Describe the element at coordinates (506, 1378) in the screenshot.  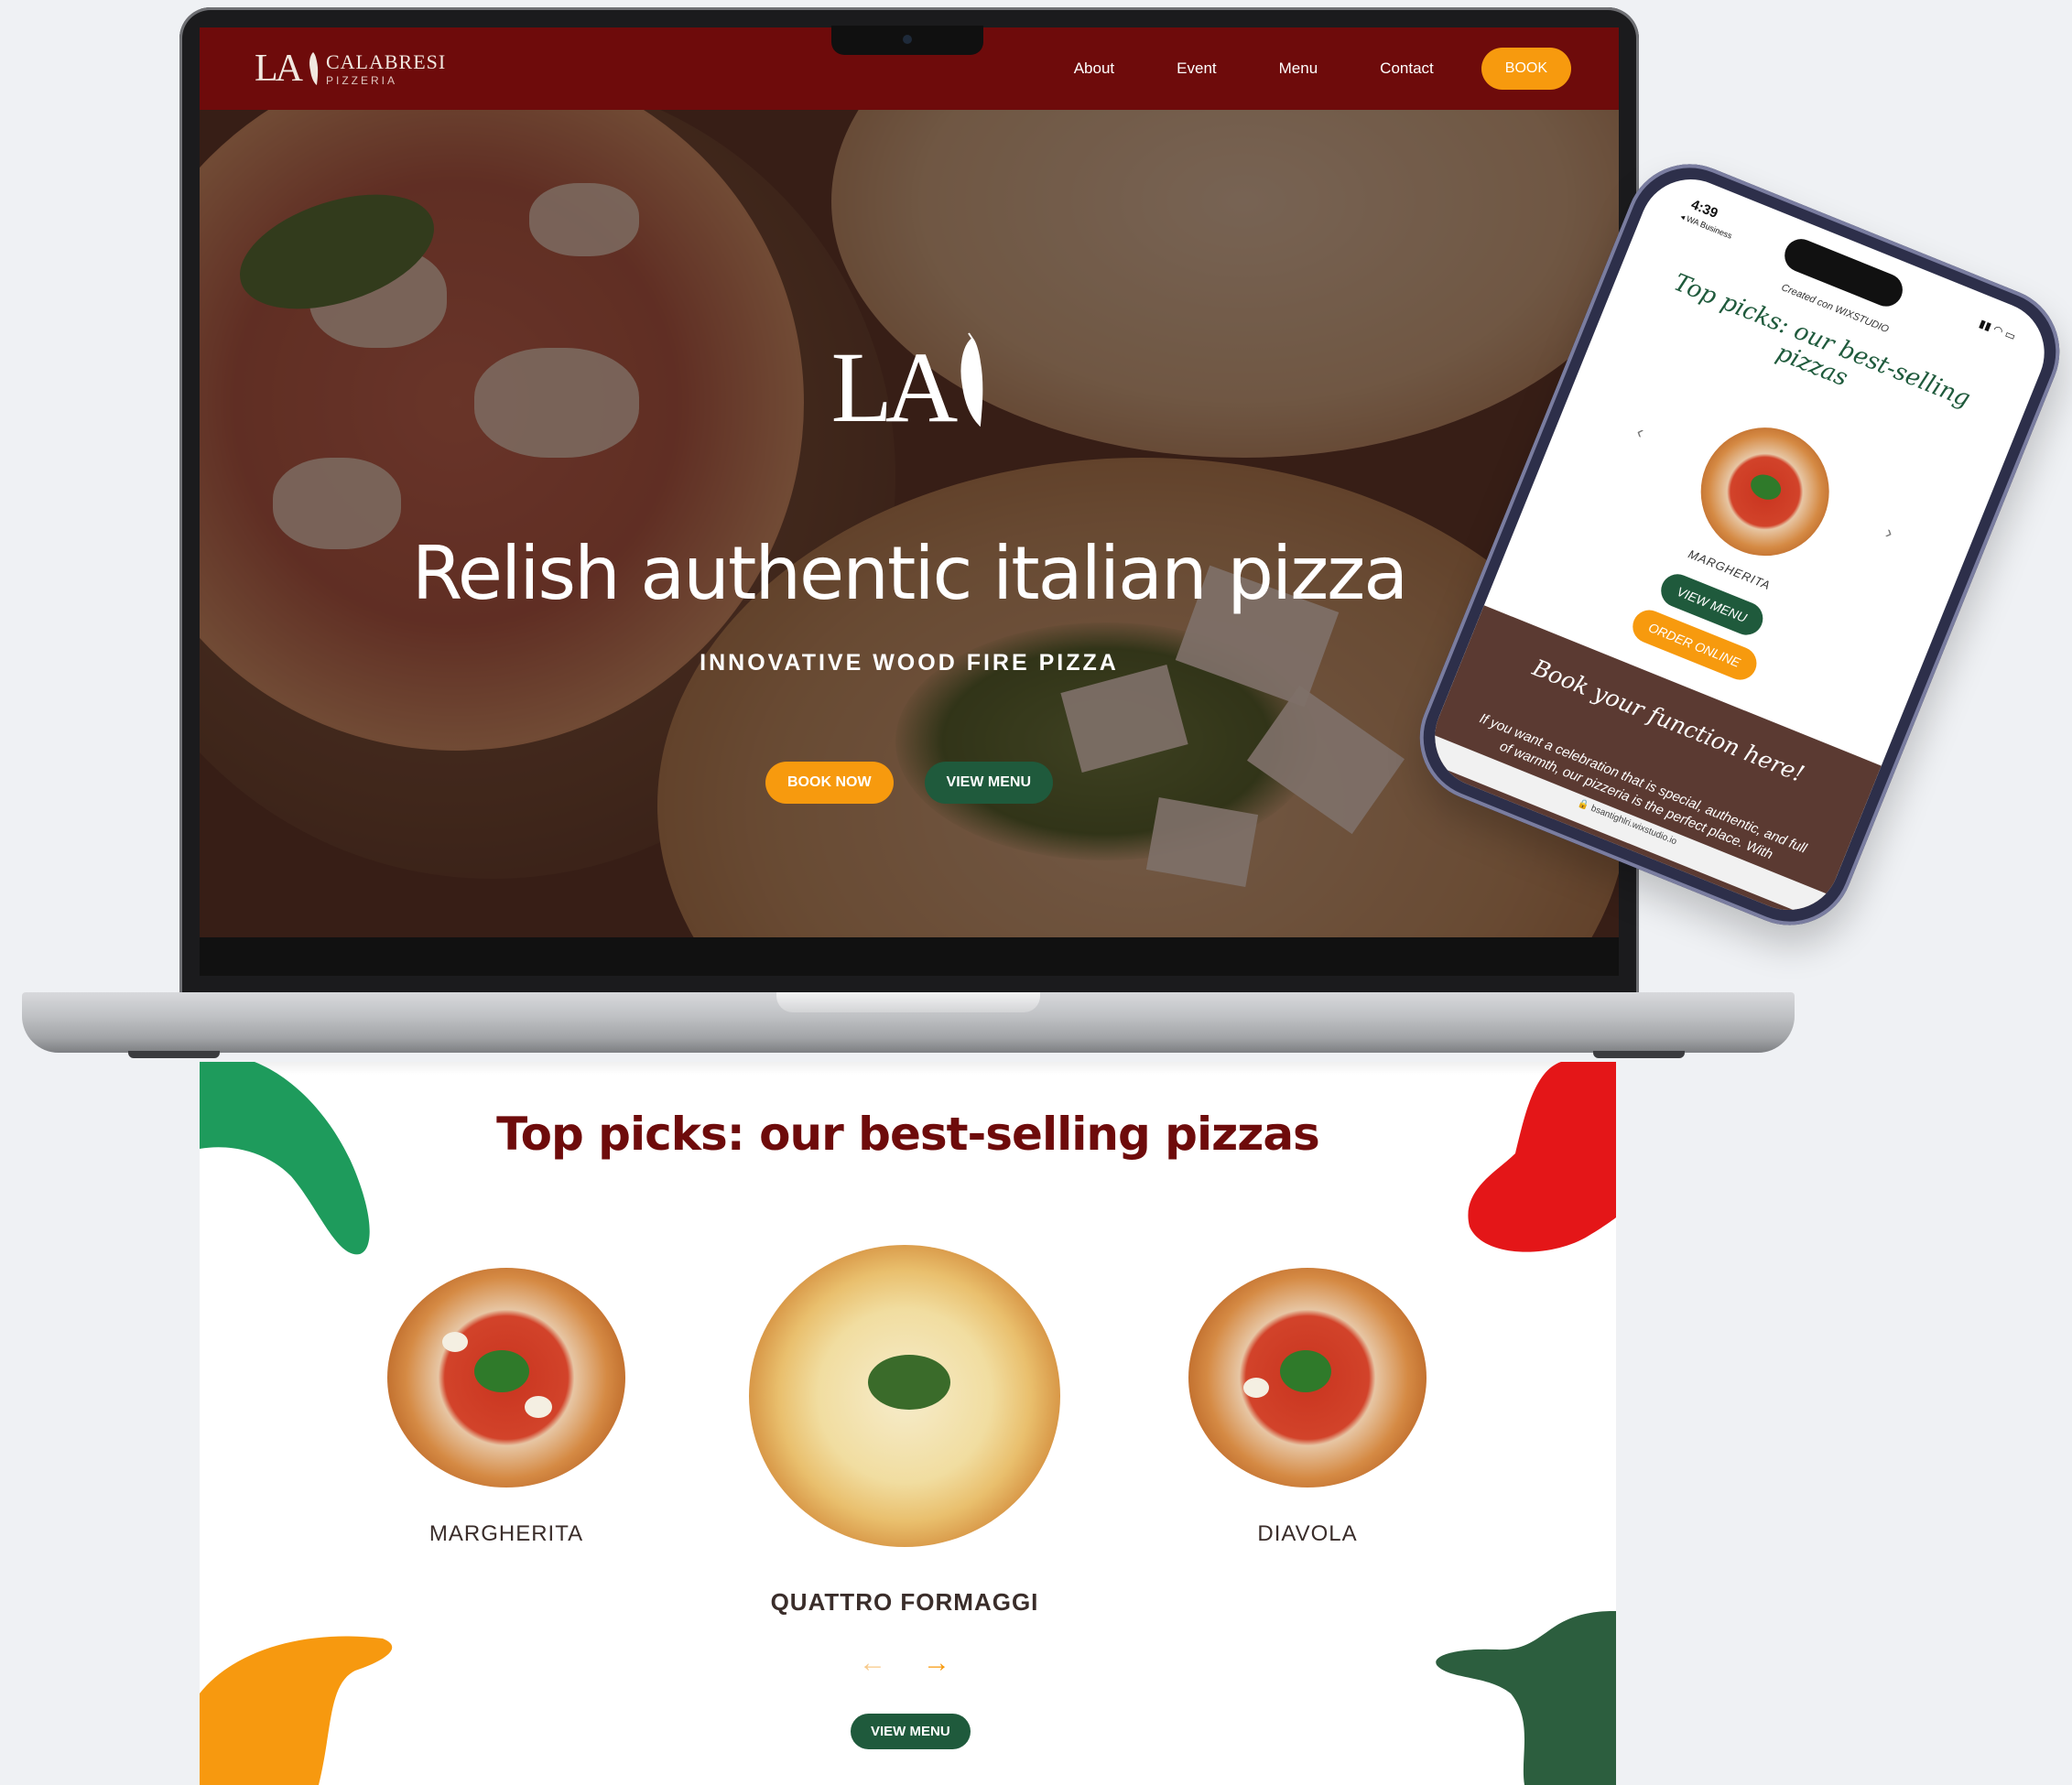
I see `margherita-image` at that location.